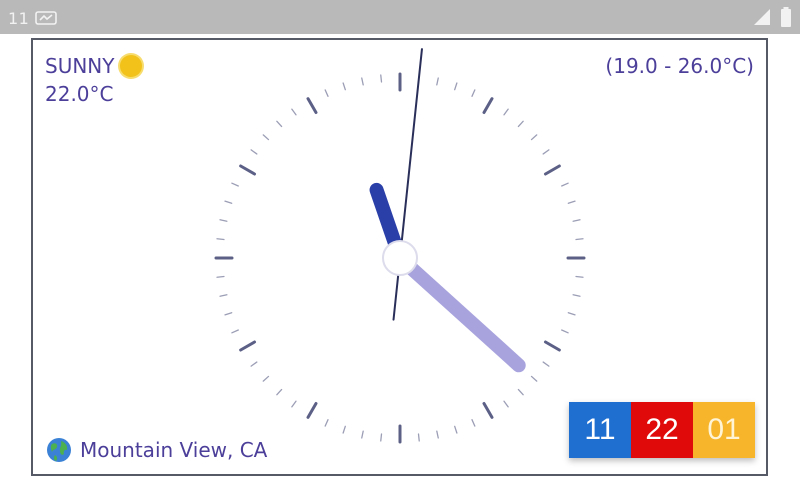  I want to click on globe-icon, so click(59, 450).